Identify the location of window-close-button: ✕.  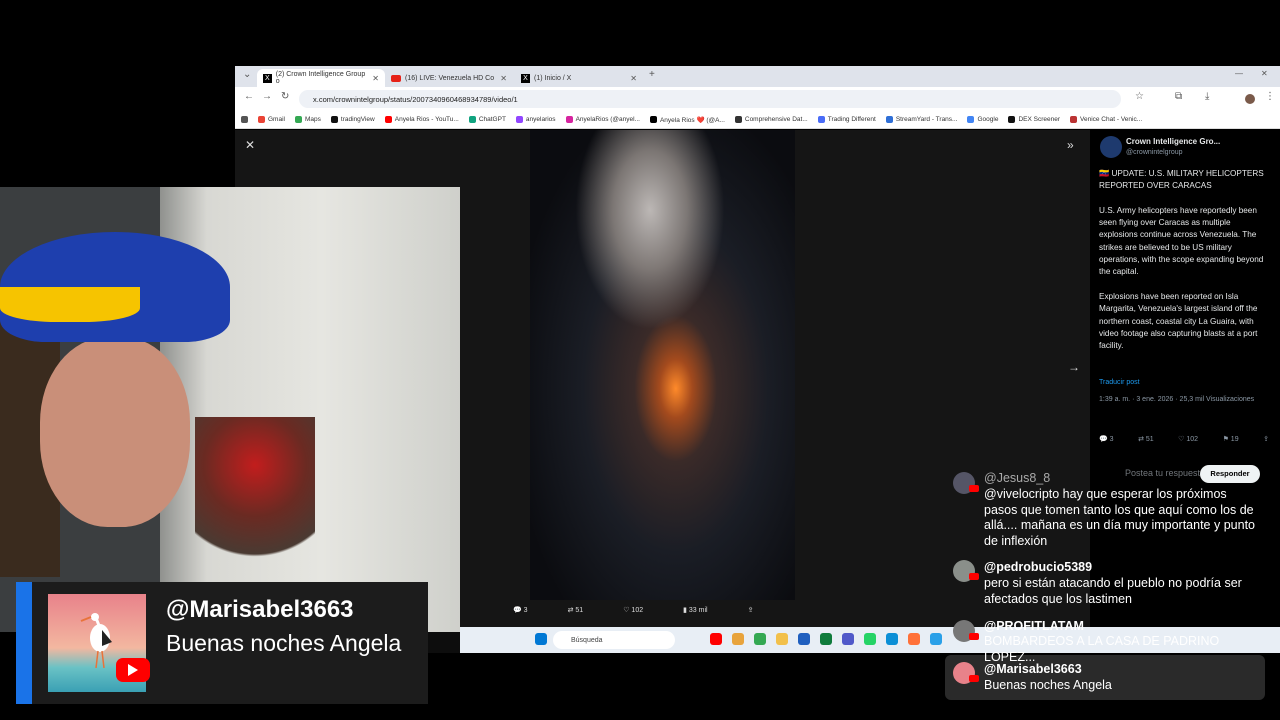
(1264, 73).